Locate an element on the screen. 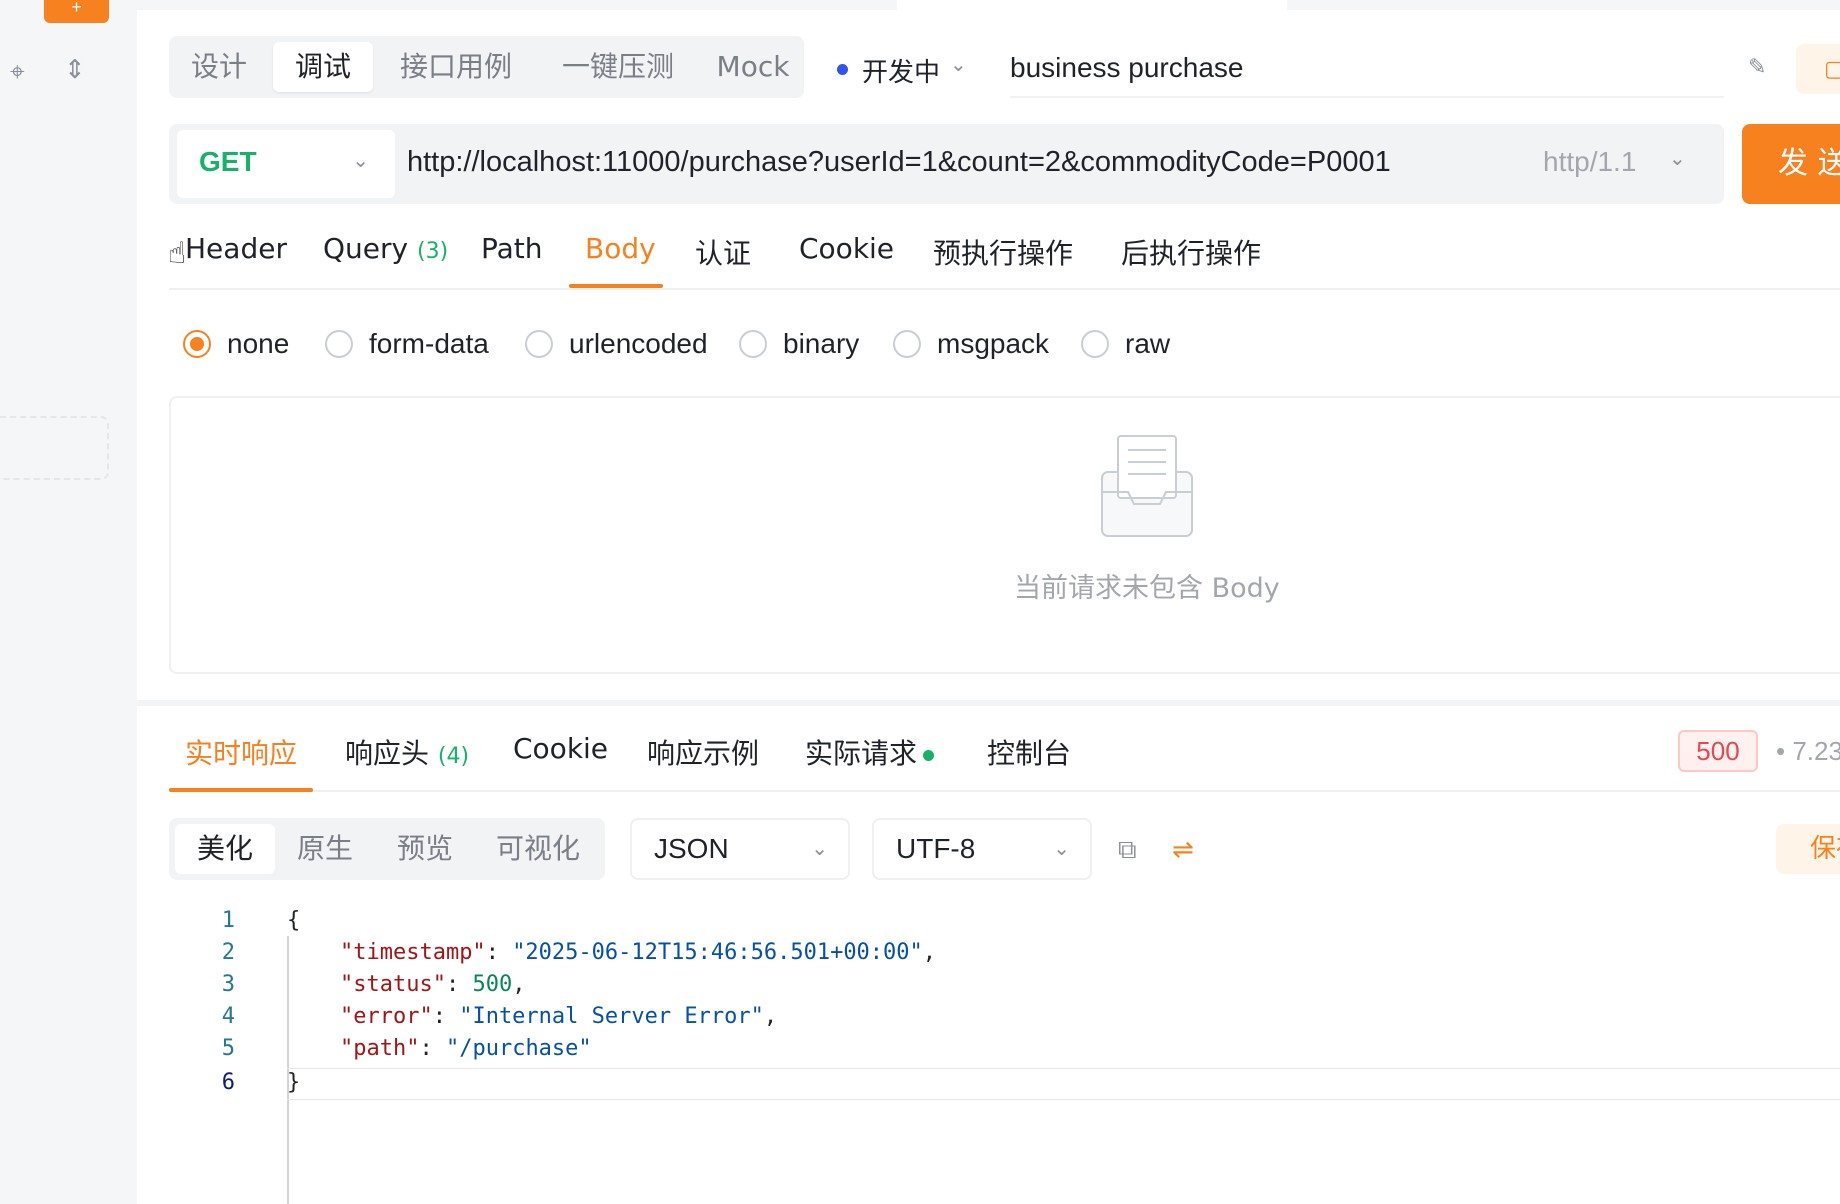  tab-label: 后执行操作 is located at coordinates (1191, 253).